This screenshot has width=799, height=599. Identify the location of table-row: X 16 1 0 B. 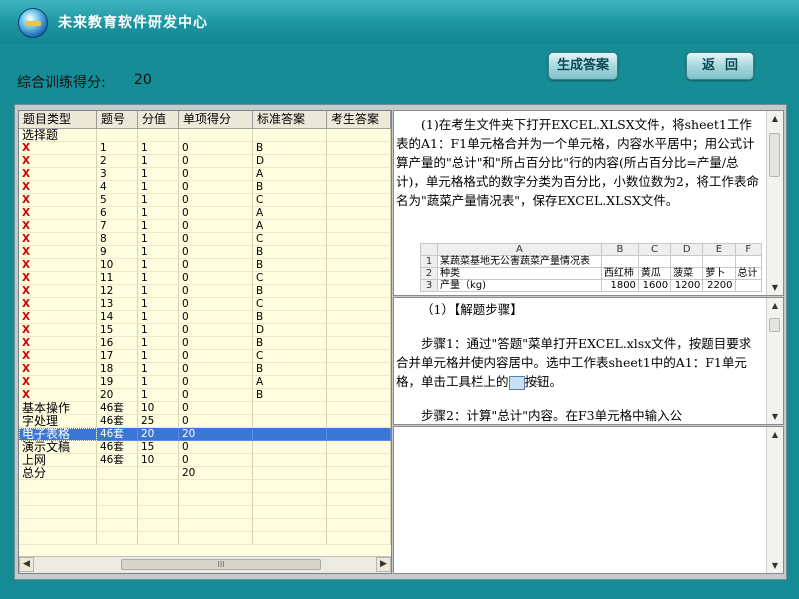
(205, 343).